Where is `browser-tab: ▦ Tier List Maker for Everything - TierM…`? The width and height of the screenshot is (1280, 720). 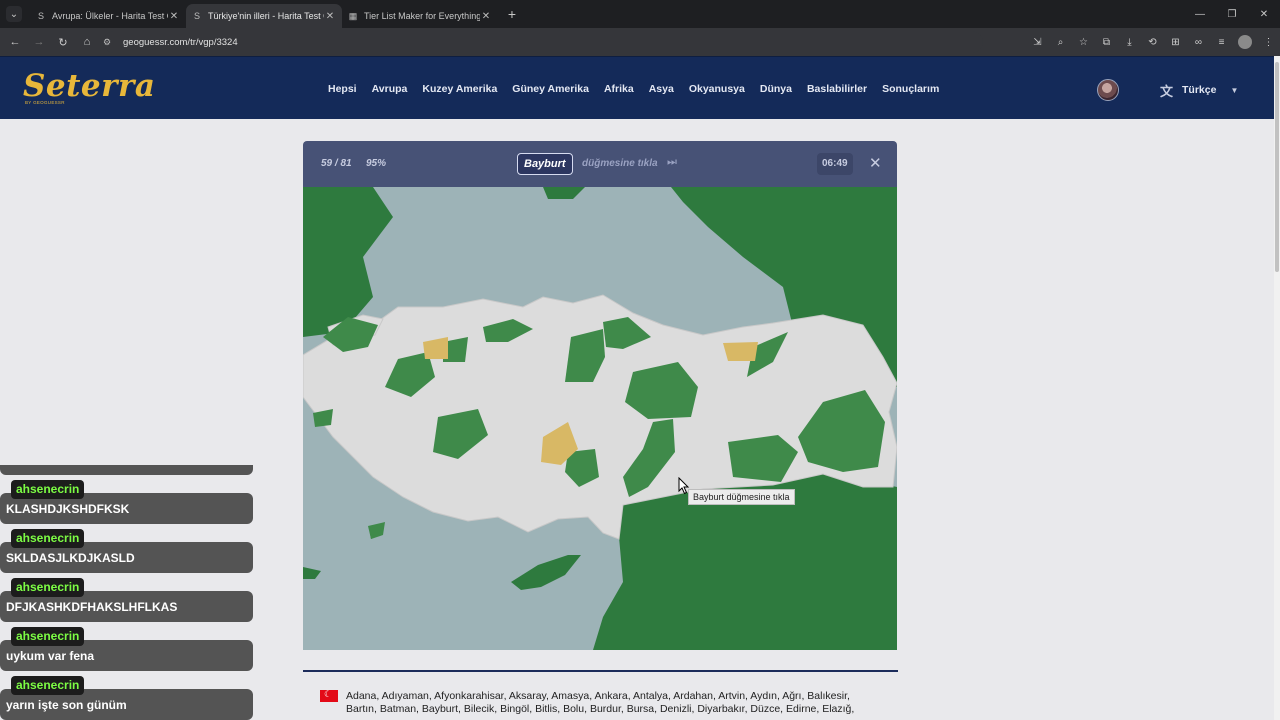 browser-tab: ▦ Tier List Maker for Everything - TierM… is located at coordinates (420, 16).